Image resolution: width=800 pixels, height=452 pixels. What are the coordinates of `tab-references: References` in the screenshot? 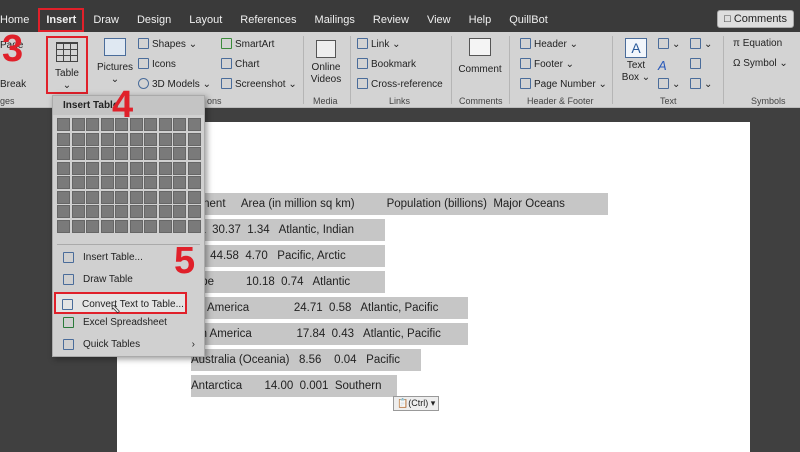 It's located at (268, 20).